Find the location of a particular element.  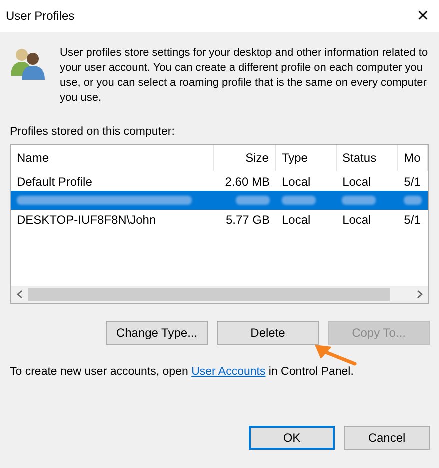

profile-row: DESKTOP-IUF8F8N\John 5.77 GB Local Local 5/1 is located at coordinates (219, 220).